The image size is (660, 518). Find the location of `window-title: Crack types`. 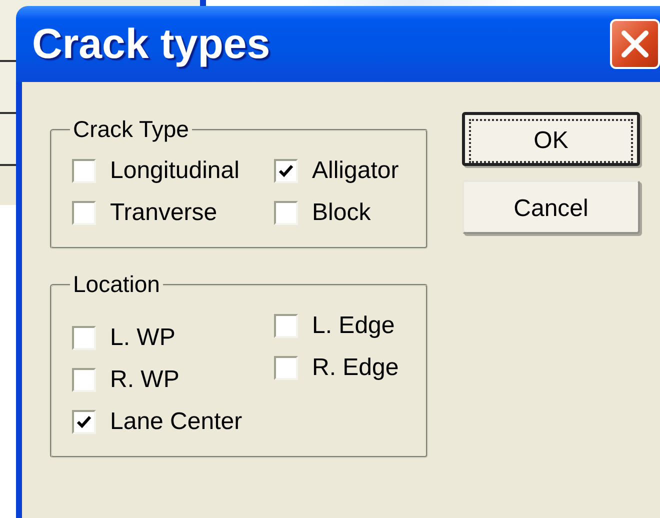

window-title: Crack types is located at coordinates (151, 44).